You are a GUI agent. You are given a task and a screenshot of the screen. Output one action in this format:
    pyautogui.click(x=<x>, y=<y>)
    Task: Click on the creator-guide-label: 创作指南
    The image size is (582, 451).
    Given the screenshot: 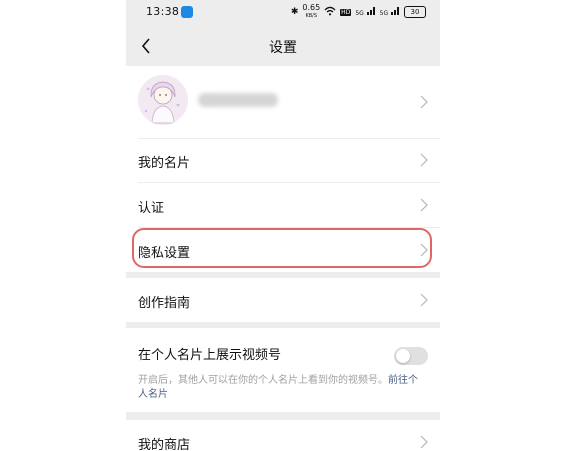 What is the action you would take?
    pyautogui.click(x=164, y=303)
    